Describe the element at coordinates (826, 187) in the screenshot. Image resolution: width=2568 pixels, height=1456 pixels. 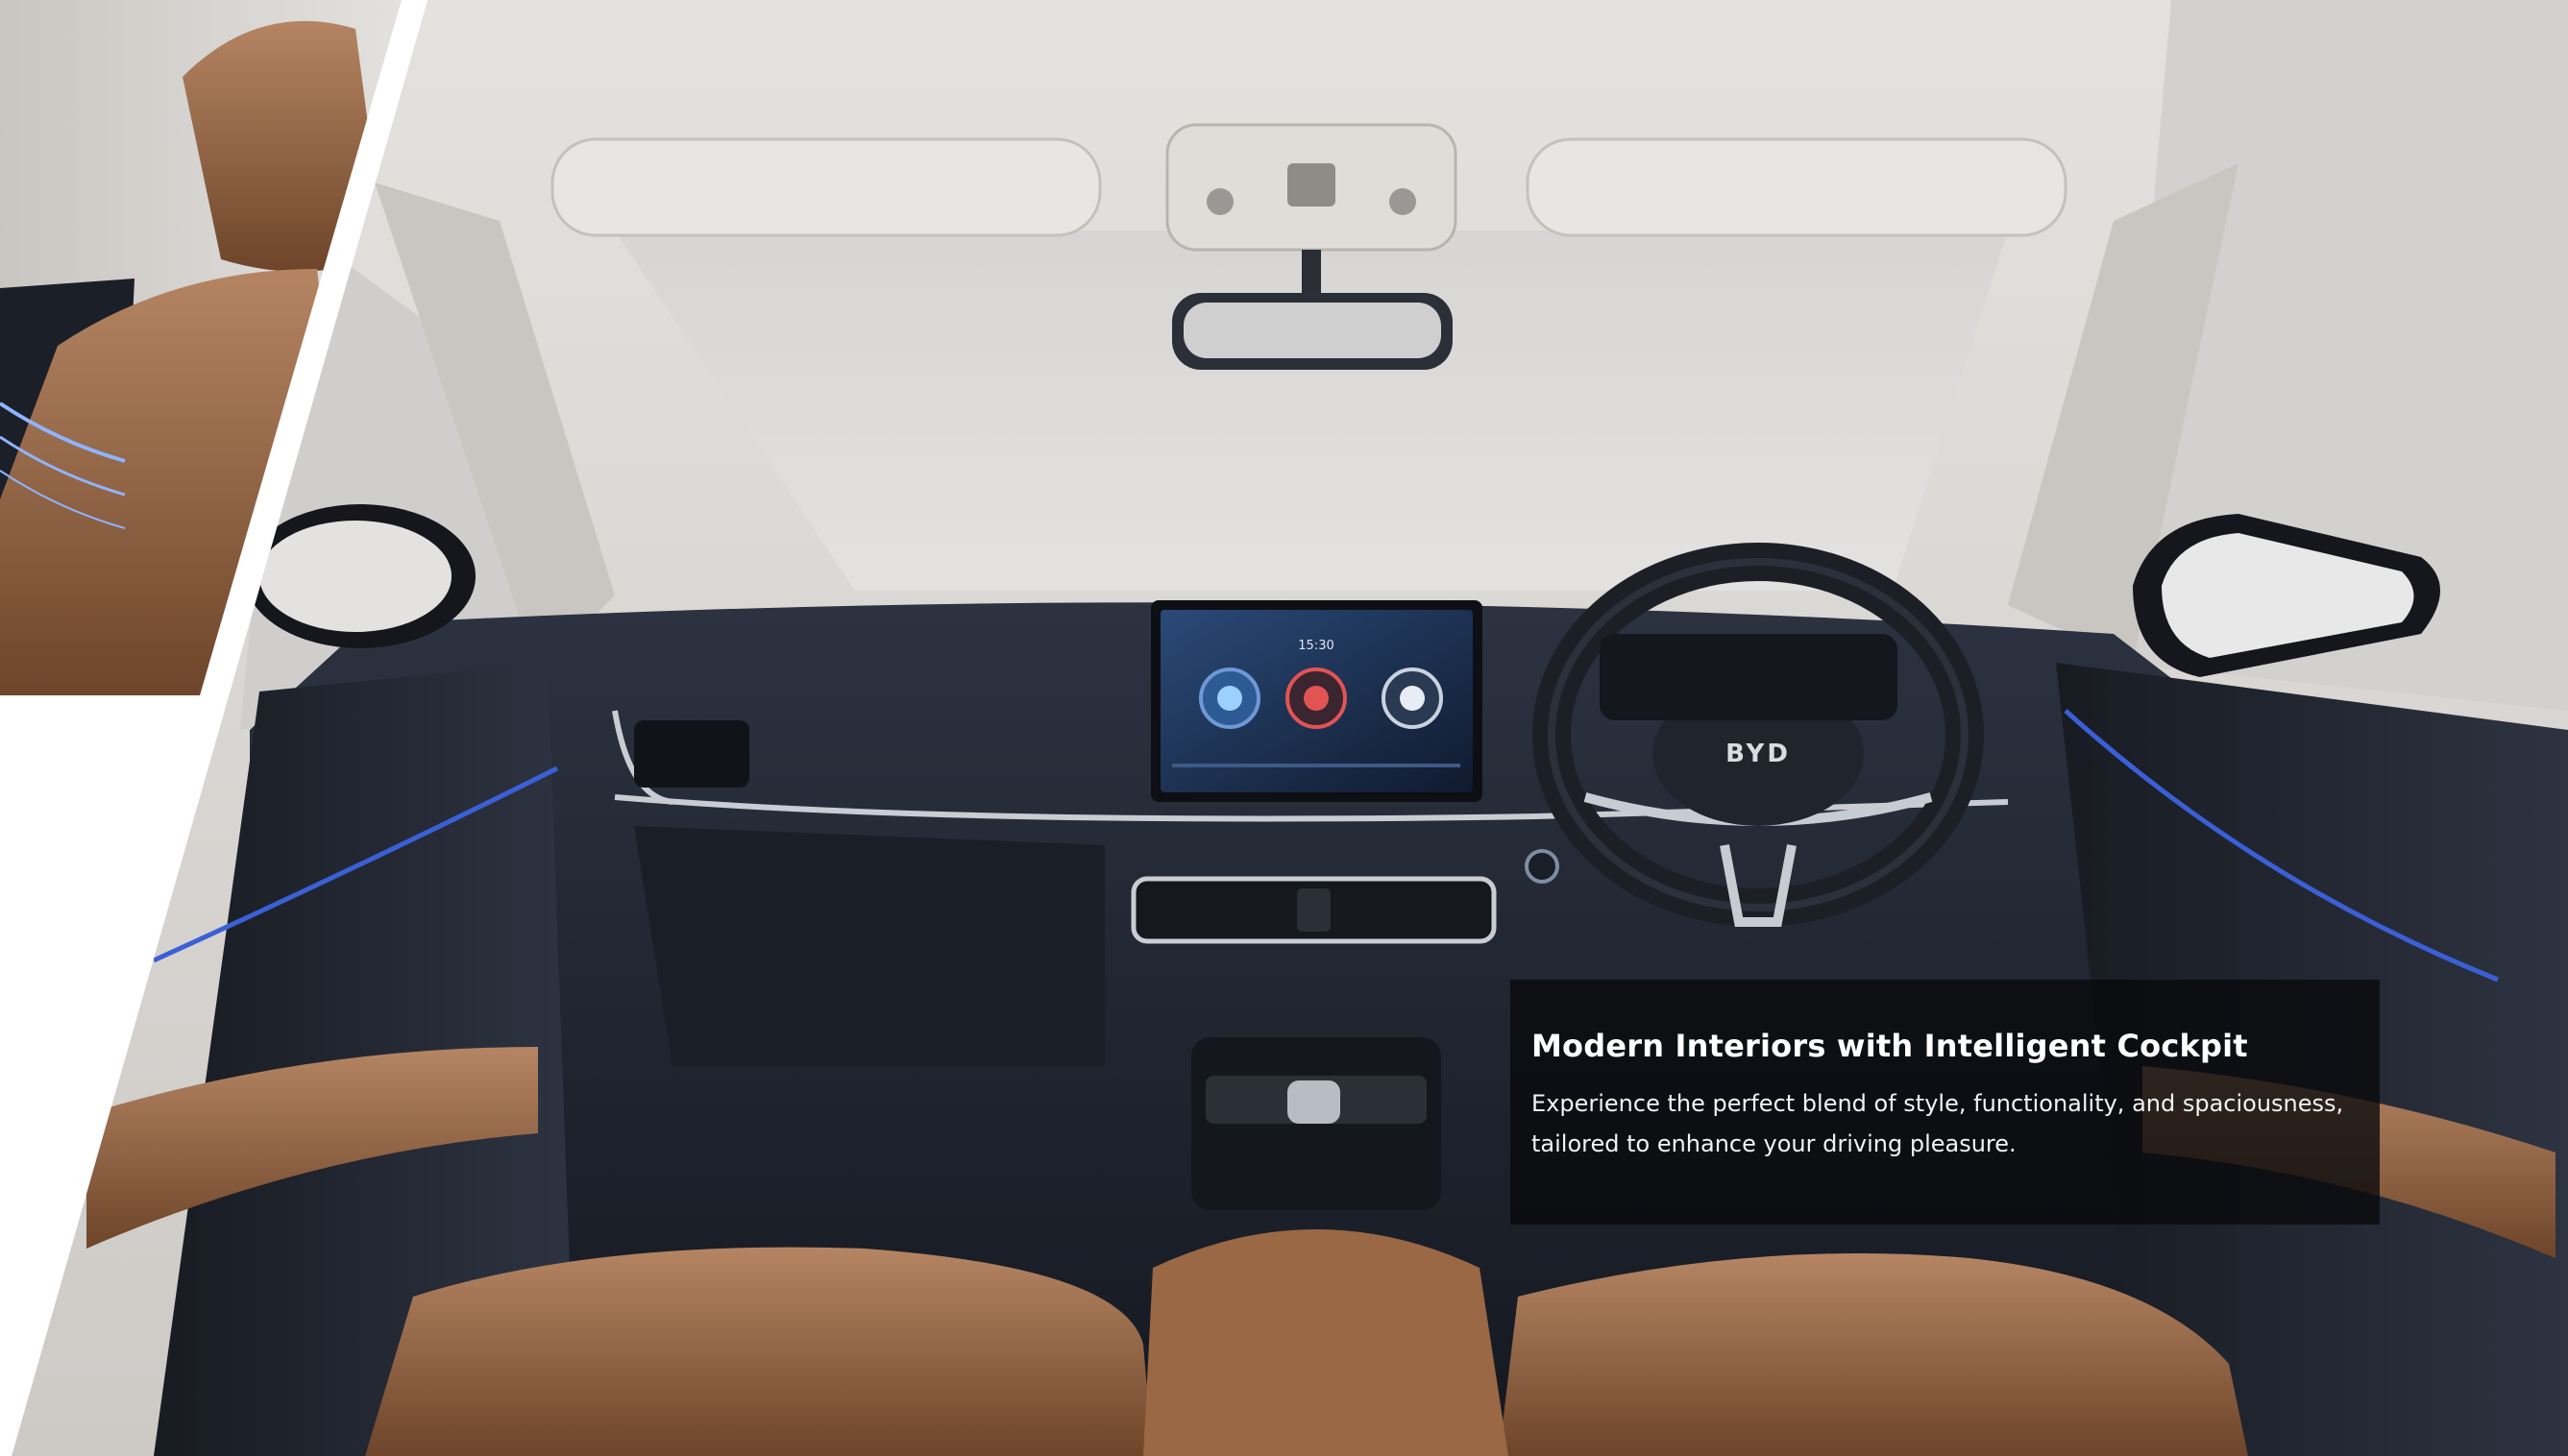
I see `left-sun-visor` at that location.